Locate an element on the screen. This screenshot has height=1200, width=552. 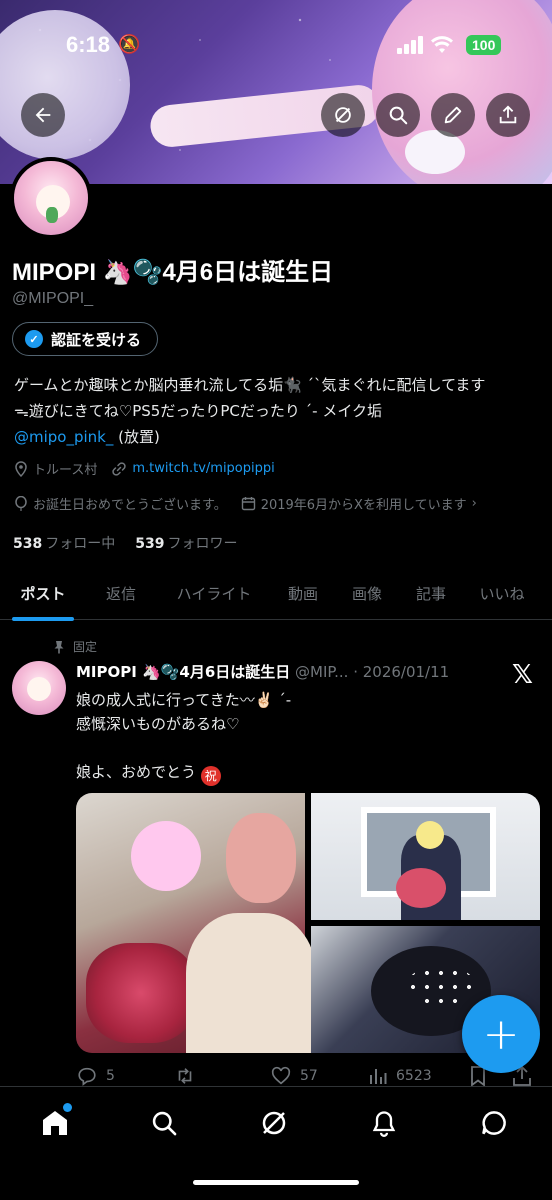
search-button is located at coordinates (398, 115).